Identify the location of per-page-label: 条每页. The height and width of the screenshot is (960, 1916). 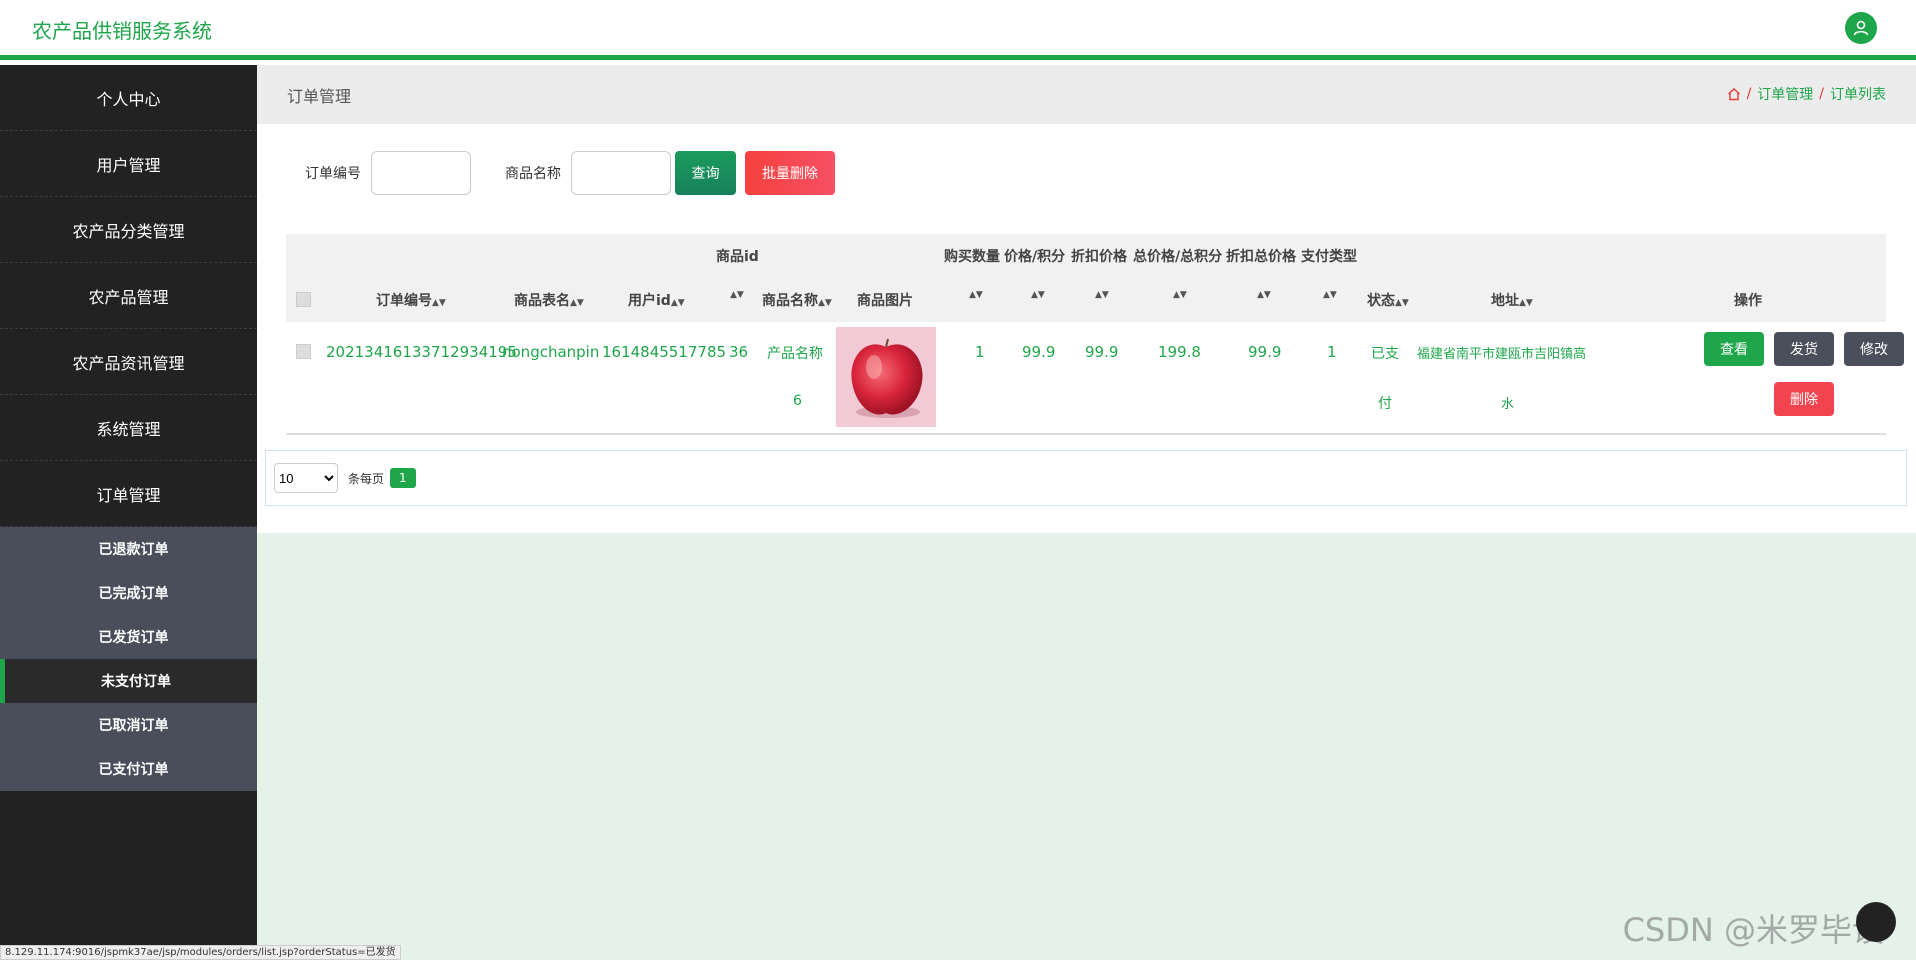
(366, 478).